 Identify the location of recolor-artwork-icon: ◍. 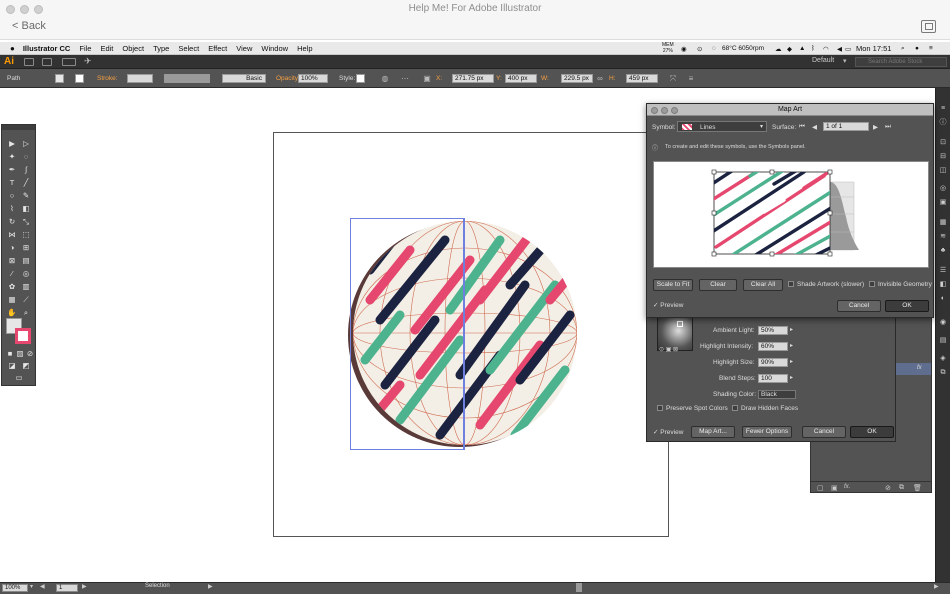
(385, 79).